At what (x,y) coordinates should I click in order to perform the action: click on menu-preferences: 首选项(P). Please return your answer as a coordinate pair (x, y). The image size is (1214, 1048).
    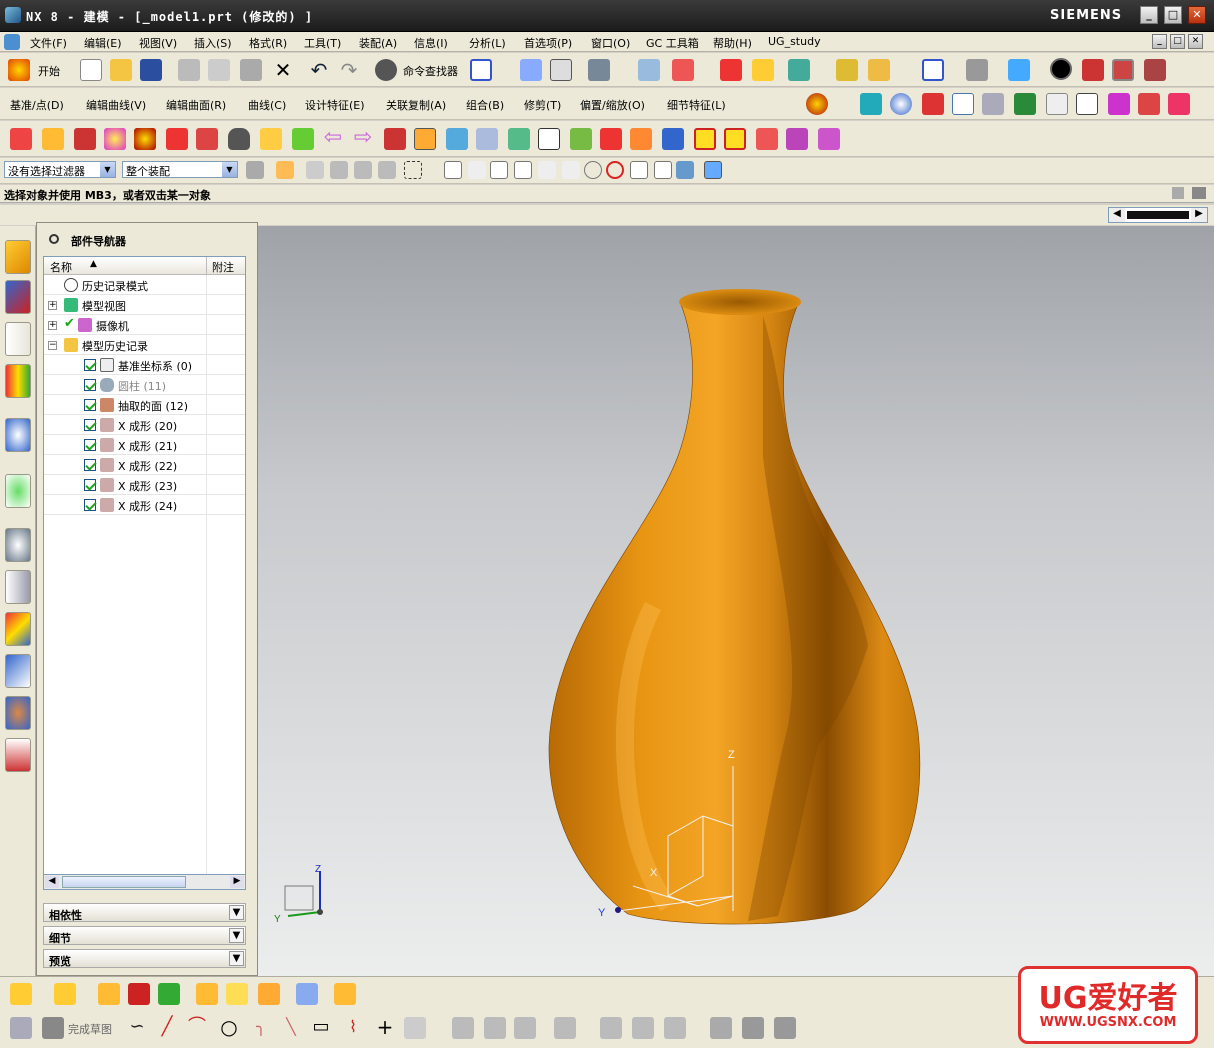
    Looking at the image, I should click on (548, 43).